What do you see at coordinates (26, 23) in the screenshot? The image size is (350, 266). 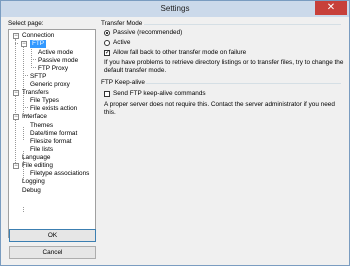 I see `select-page-label: Select page:` at bounding box center [26, 23].